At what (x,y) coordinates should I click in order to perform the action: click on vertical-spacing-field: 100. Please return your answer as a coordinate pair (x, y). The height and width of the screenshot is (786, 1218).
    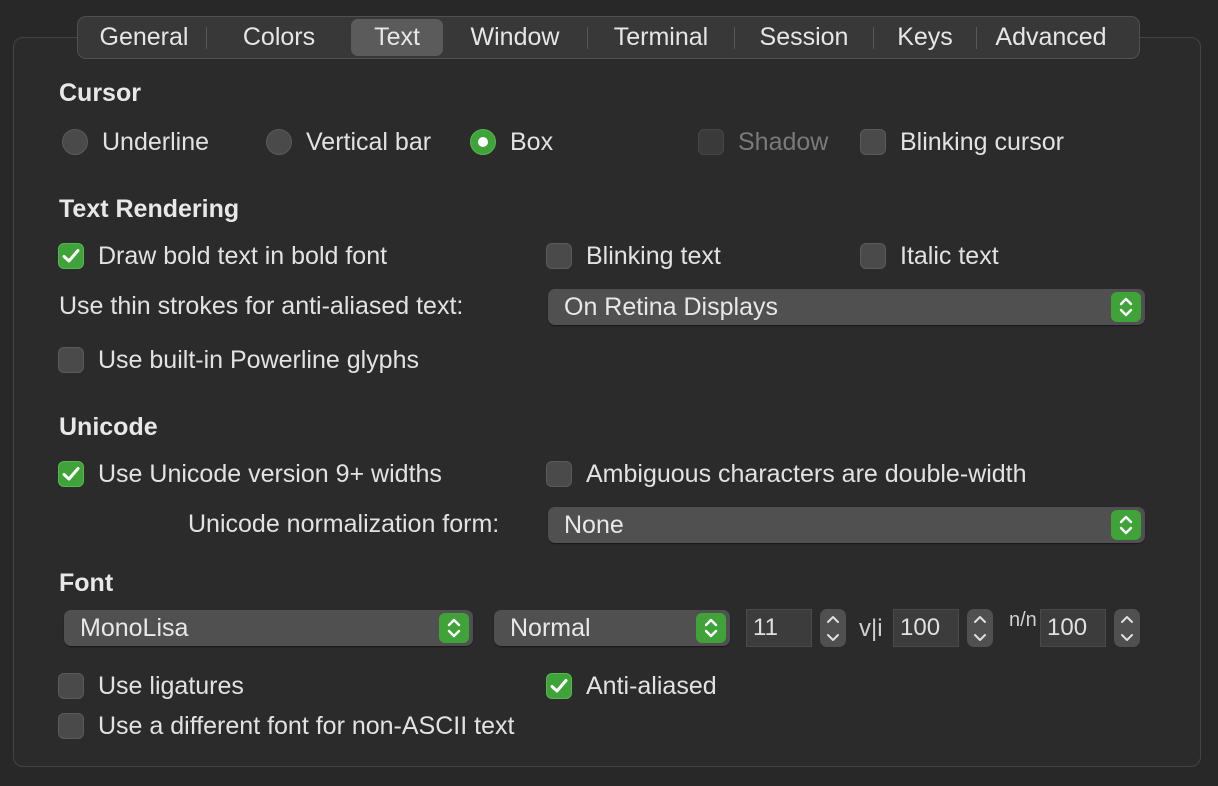
    Looking at the image, I should click on (926, 628).